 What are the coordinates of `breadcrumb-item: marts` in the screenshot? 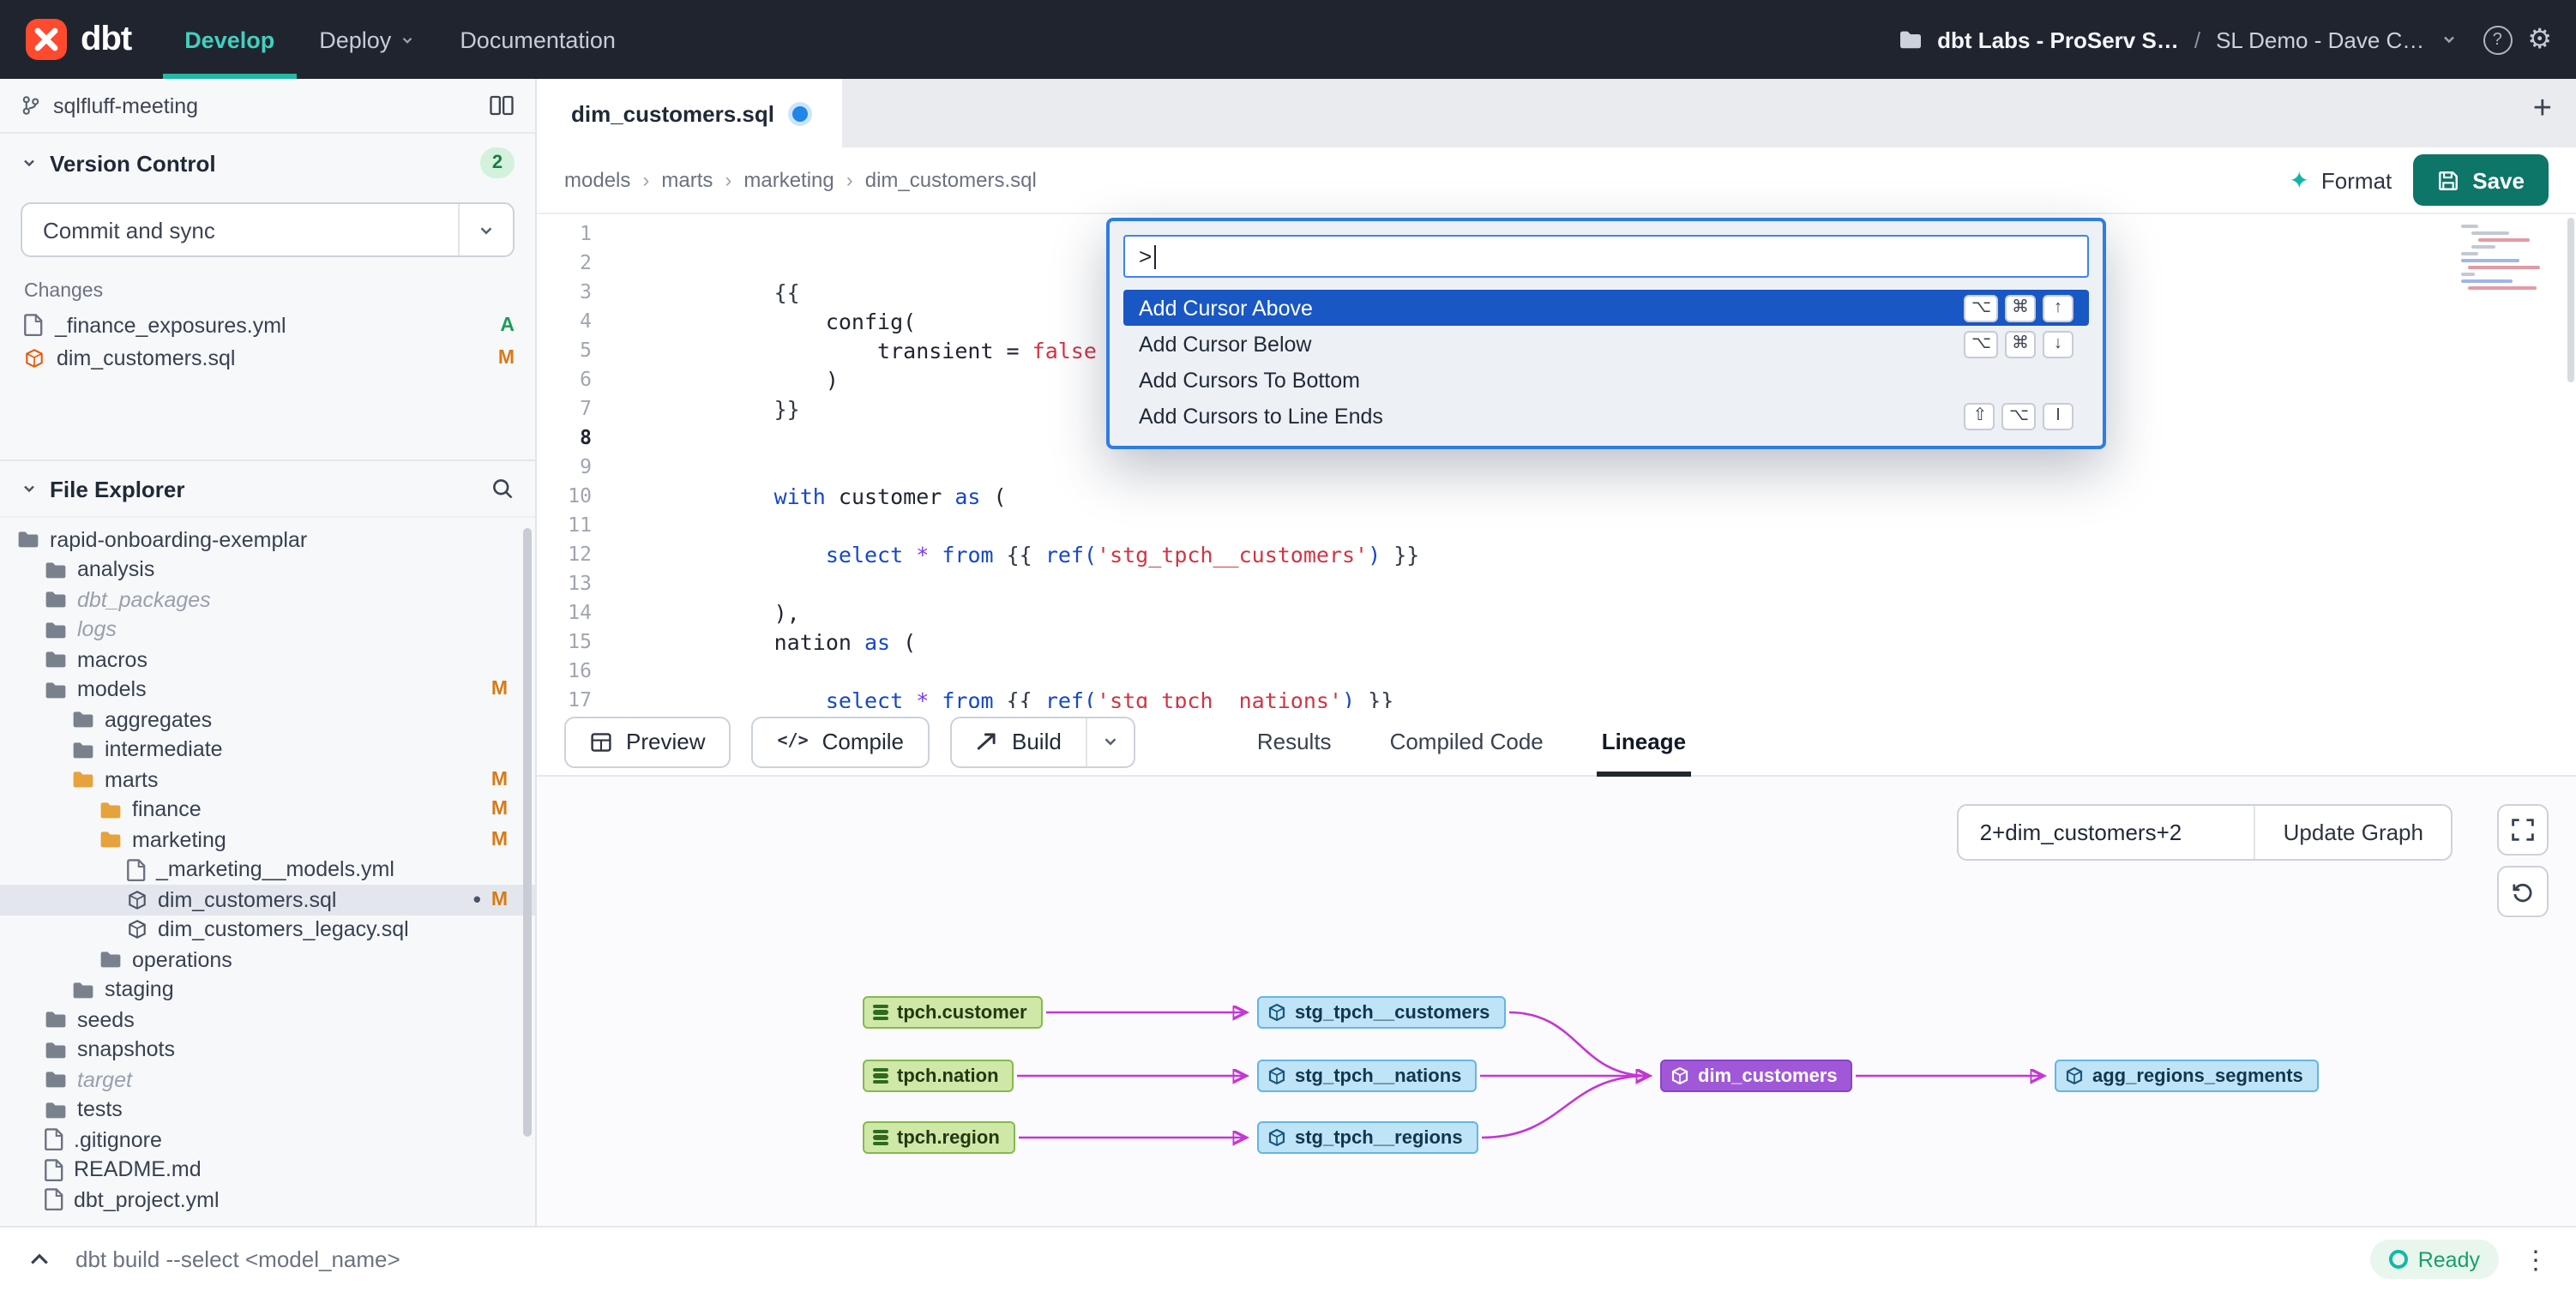 It's located at (702, 180).